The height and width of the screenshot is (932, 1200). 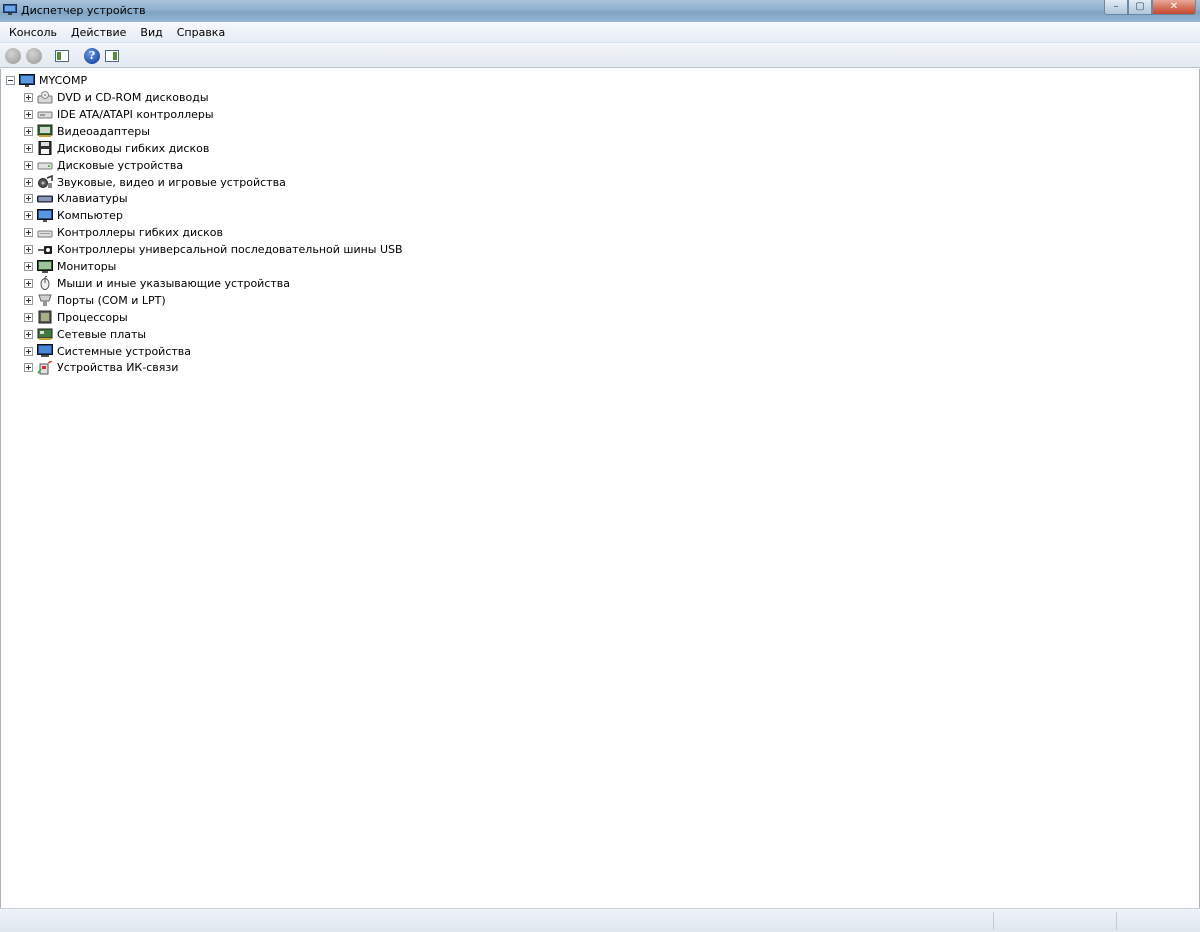 I want to click on help-icon: ?, so click(x=92, y=56).